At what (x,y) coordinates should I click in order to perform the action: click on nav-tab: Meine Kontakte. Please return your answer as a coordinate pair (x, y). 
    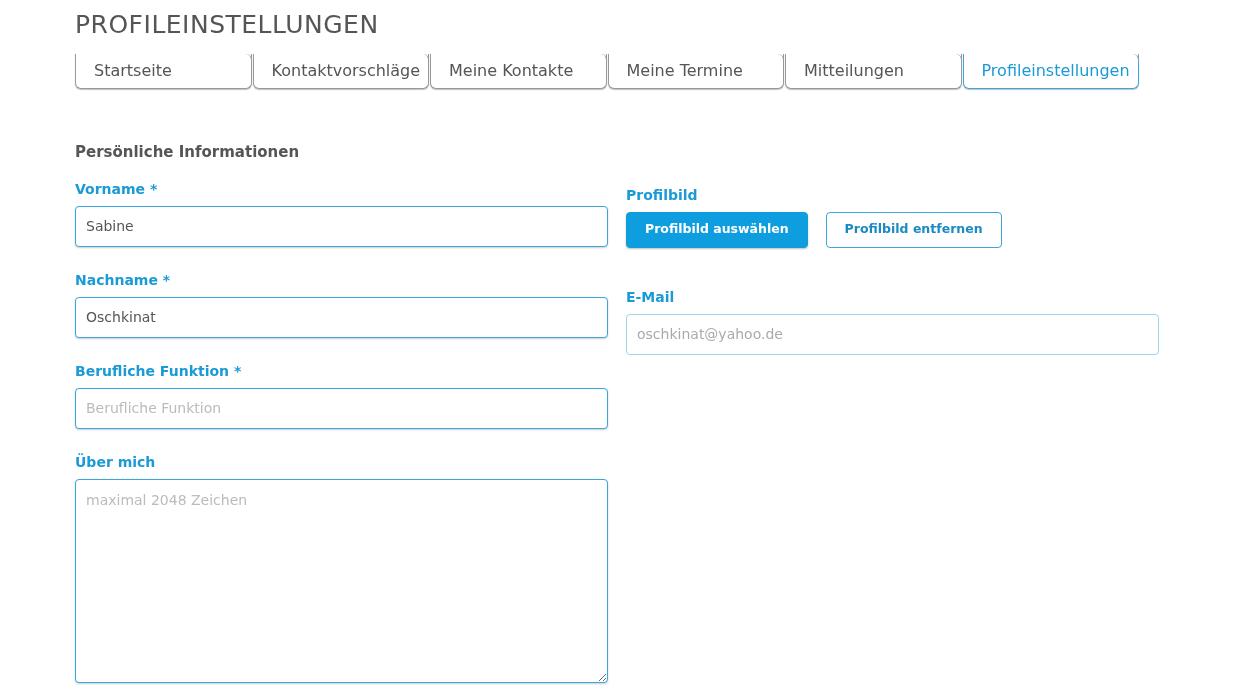
    Looking at the image, I should click on (518, 71).